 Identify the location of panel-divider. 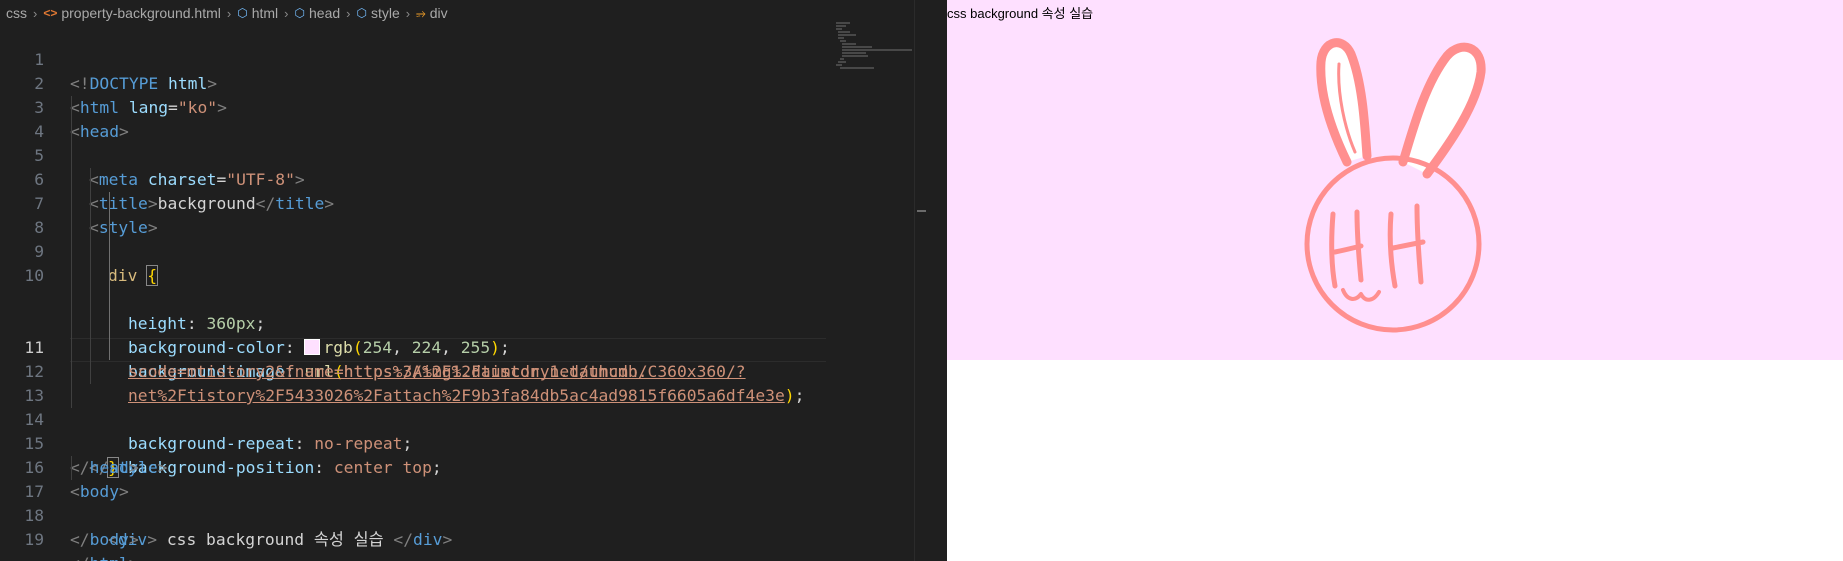
(936, 280).